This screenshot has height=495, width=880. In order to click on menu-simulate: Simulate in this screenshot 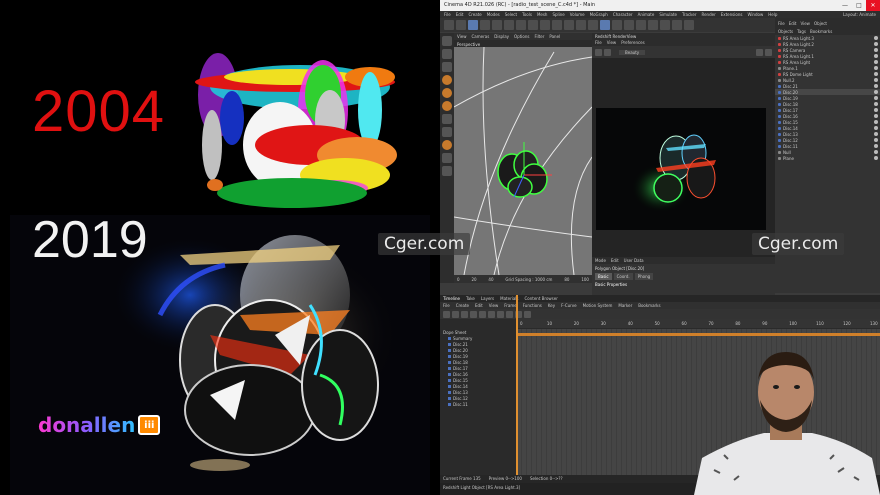, I will do `click(668, 14)`.